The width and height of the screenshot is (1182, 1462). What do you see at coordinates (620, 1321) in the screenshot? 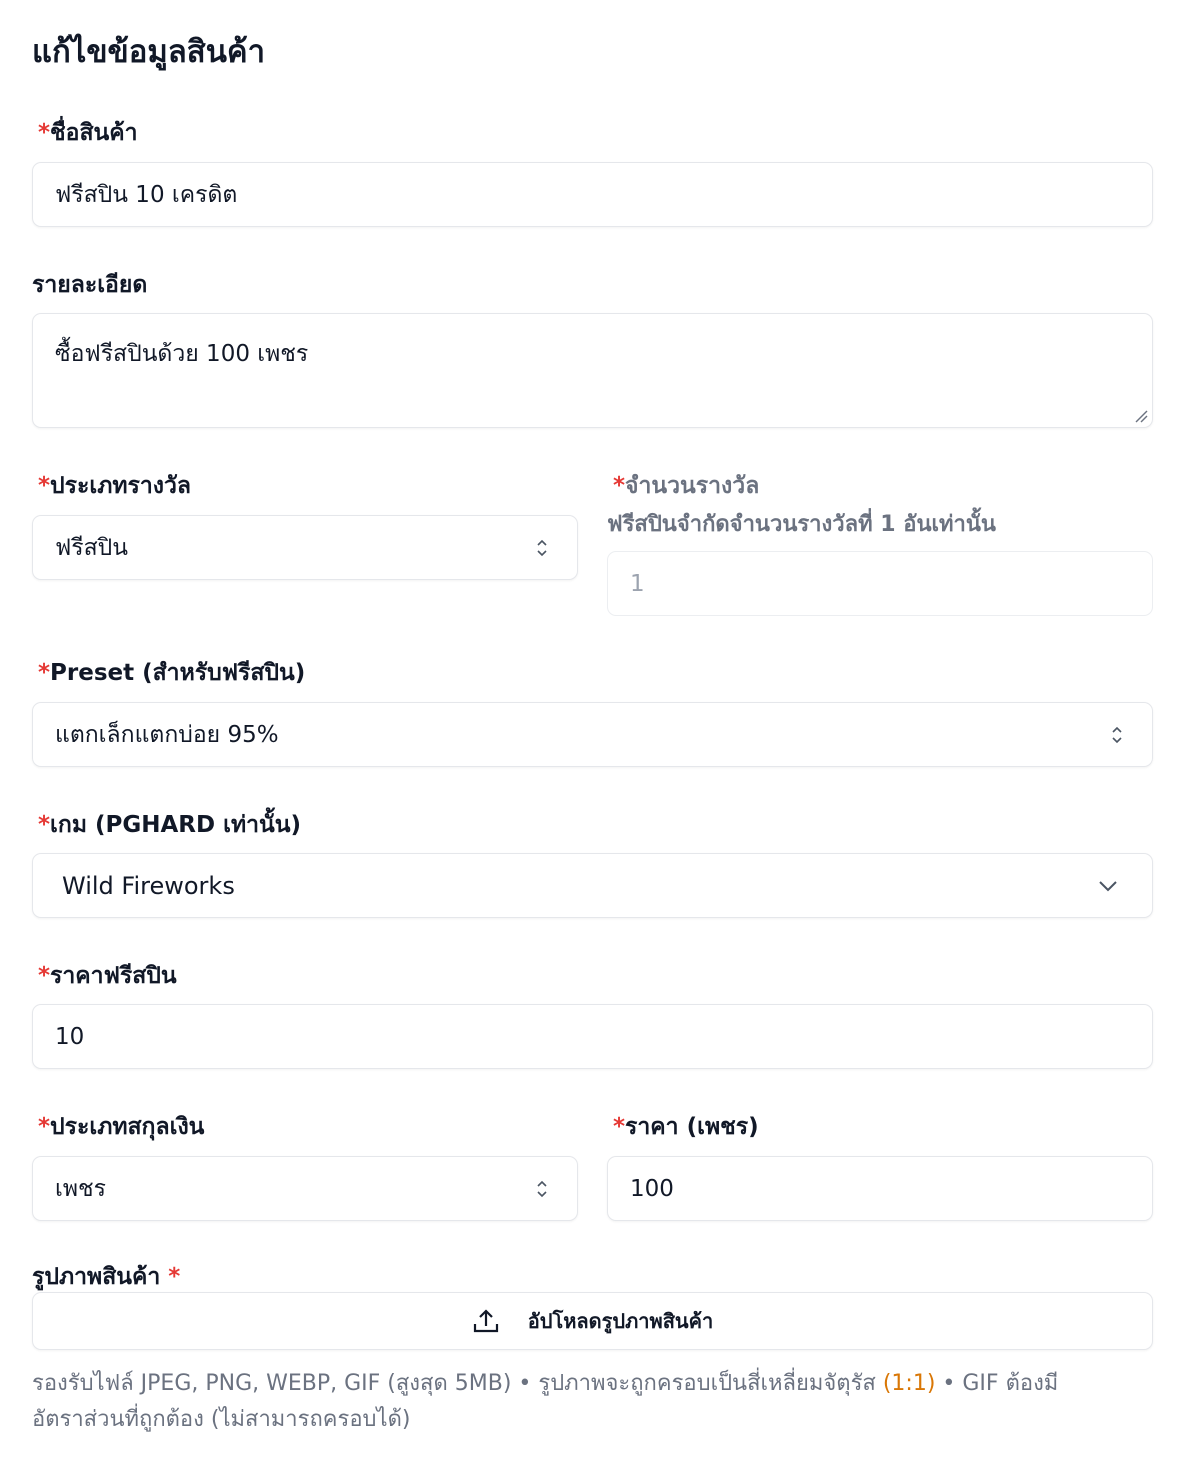
I see `upload-image-label: อัปโหลดรูปภาพสินค้า` at bounding box center [620, 1321].